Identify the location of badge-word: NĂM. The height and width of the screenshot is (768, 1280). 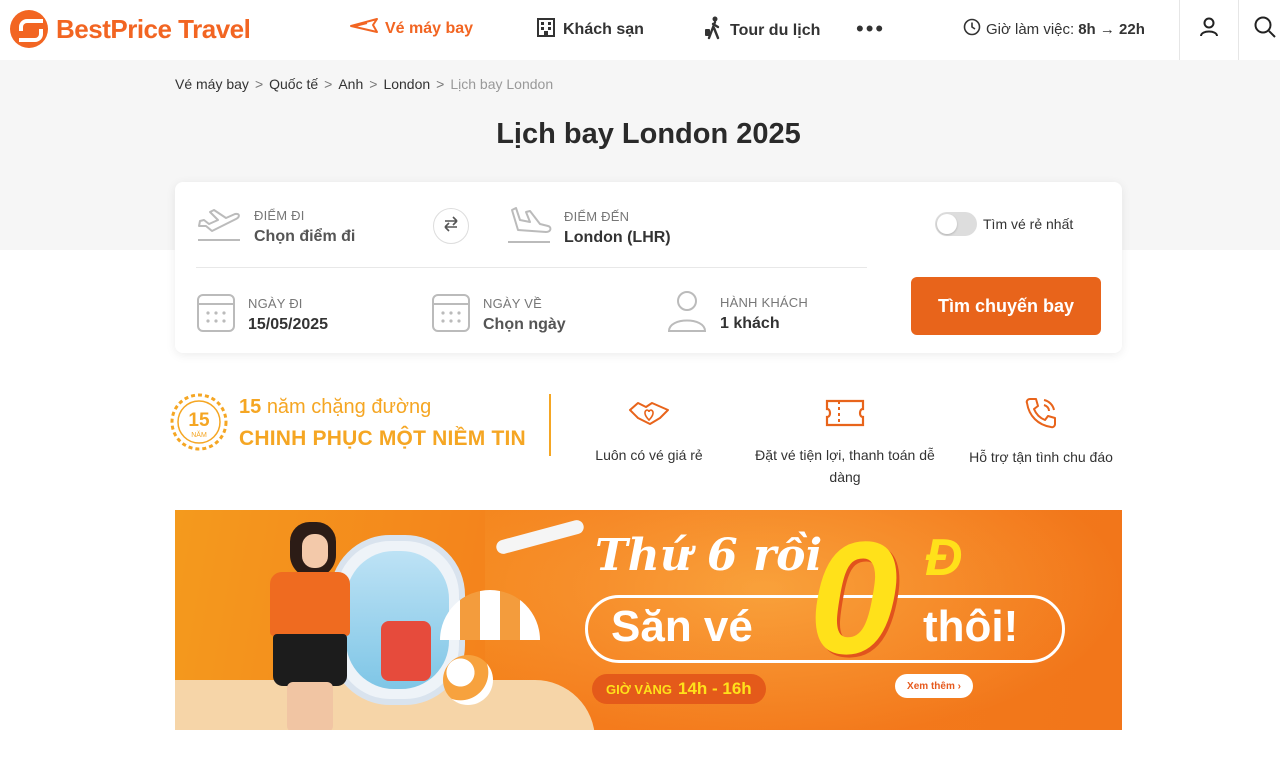
(199, 434).